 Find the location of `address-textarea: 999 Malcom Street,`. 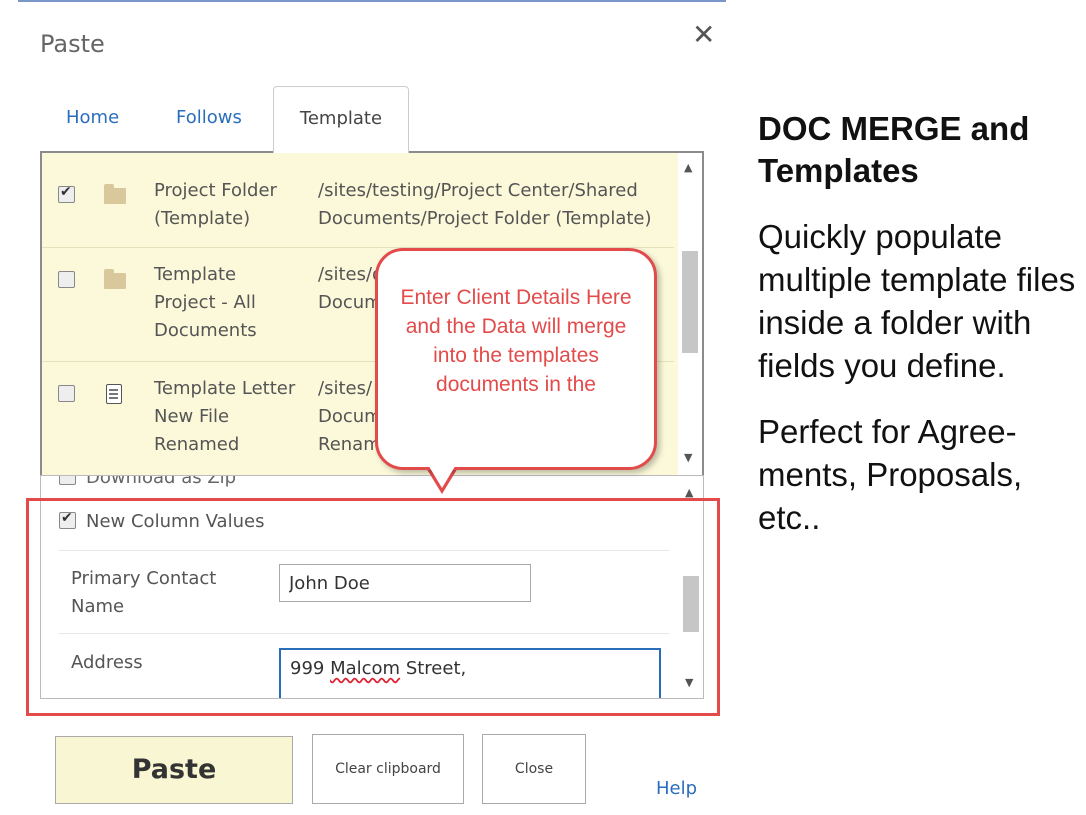

address-textarea: 999 Malcom Street, is located at coordinates (470, 673).